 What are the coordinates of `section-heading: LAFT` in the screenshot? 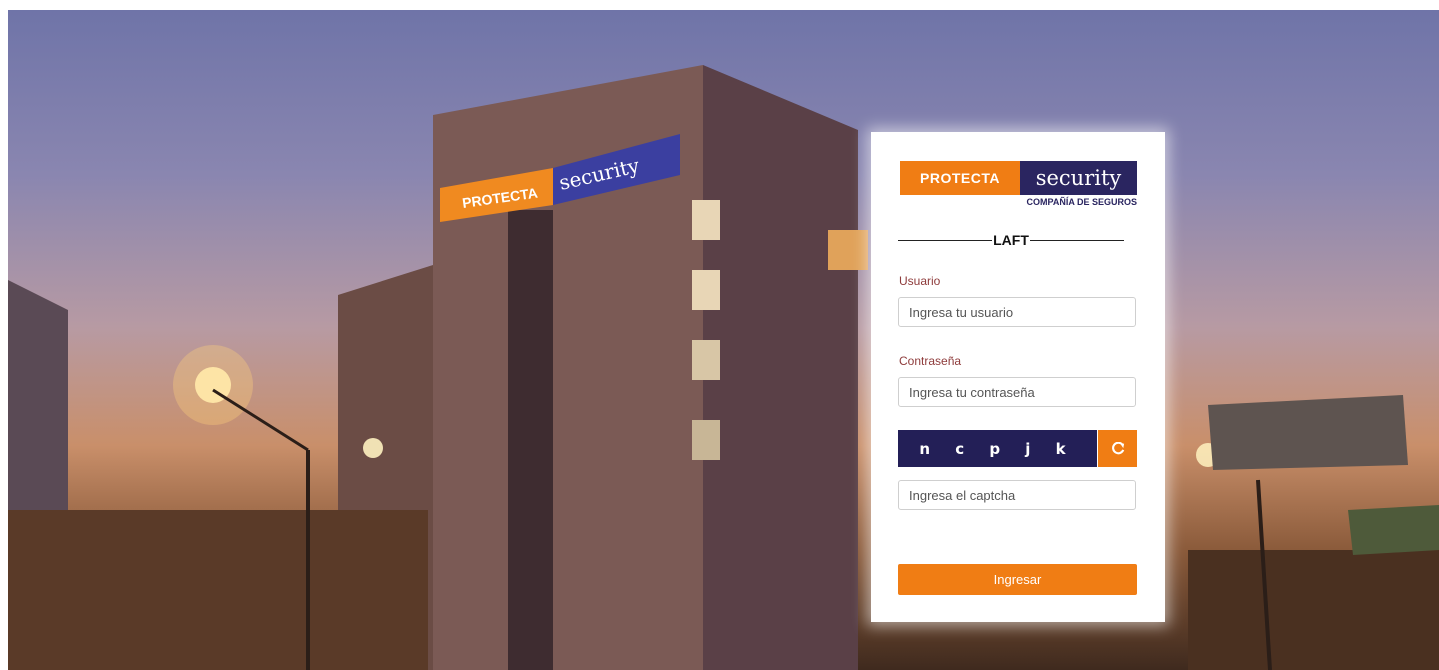 It's located at (1011, 240).